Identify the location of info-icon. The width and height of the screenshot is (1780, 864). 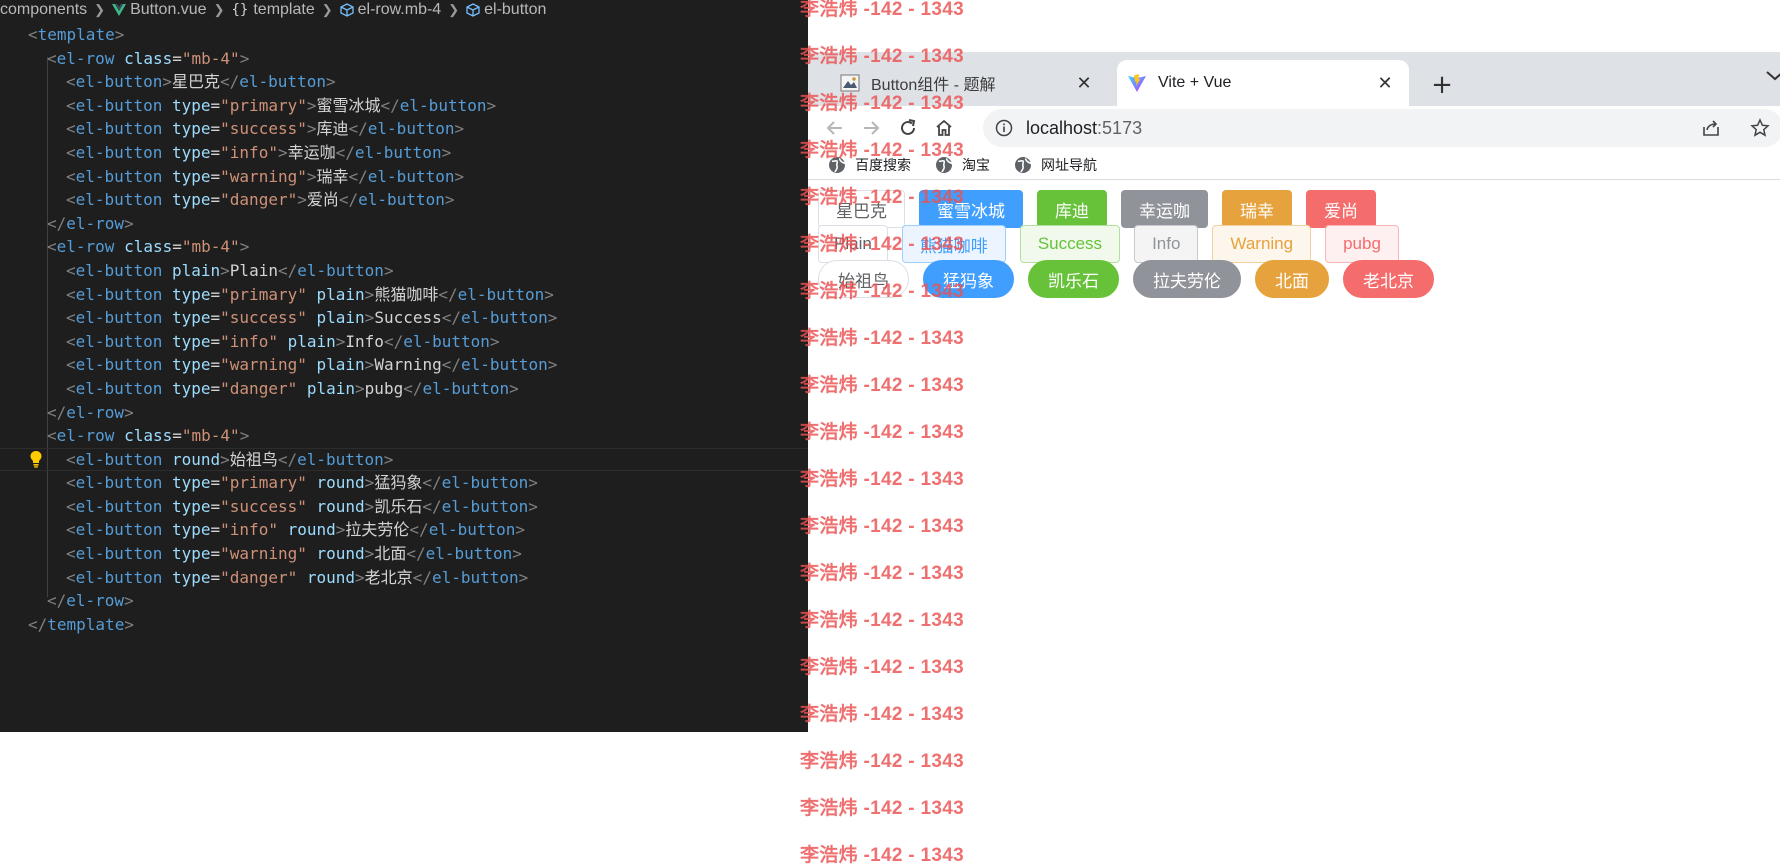
(1004, 128).